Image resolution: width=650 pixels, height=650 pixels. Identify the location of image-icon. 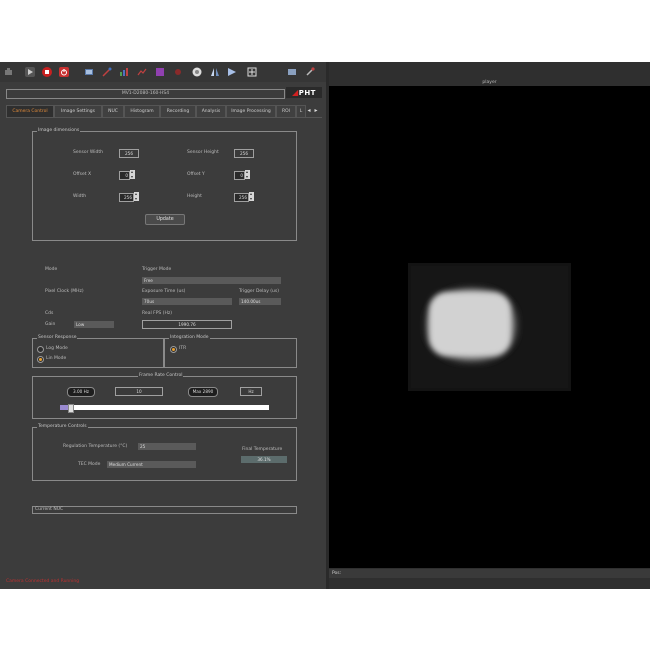
(89, 72).